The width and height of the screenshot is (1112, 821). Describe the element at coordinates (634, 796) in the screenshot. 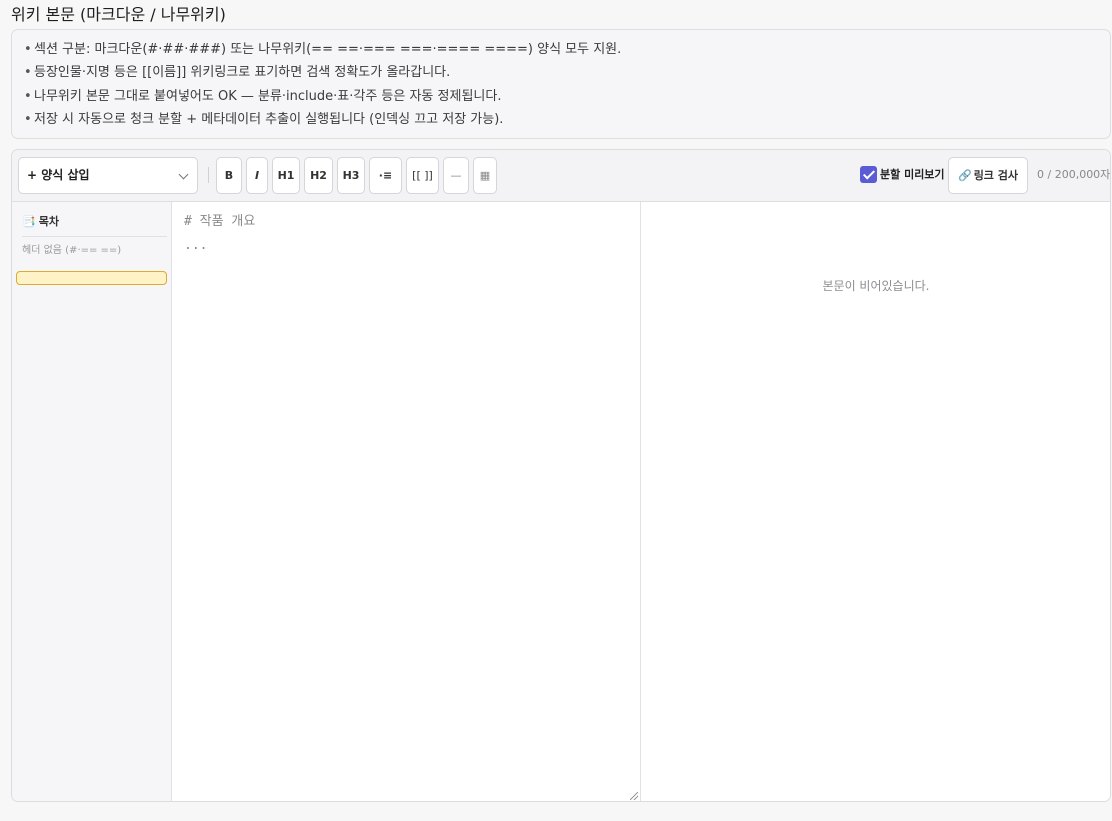

I see `resize-handle-icon` at that location.